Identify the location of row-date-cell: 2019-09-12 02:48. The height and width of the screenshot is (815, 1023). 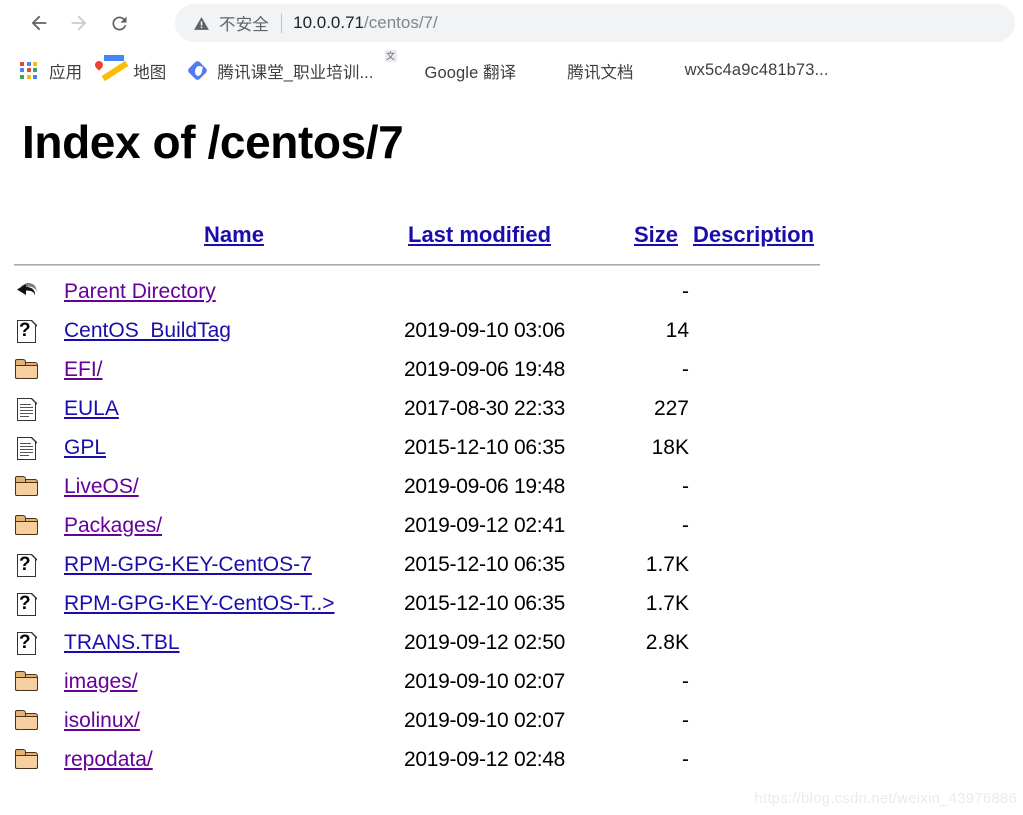
(485, 759).